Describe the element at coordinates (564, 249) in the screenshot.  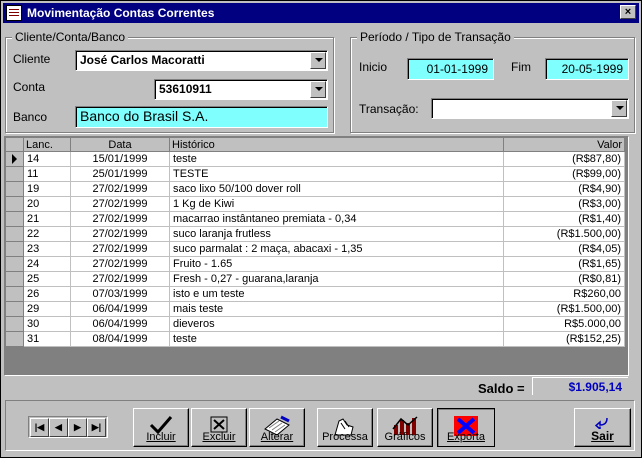
I see `cell-valor: (R$4,05)` at that location.